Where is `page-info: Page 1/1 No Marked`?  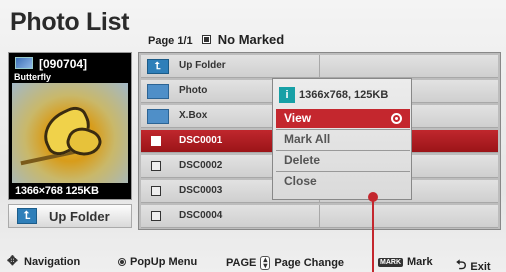 page-info: Page 1/1 No Marked is located at coordinates (216, 39).